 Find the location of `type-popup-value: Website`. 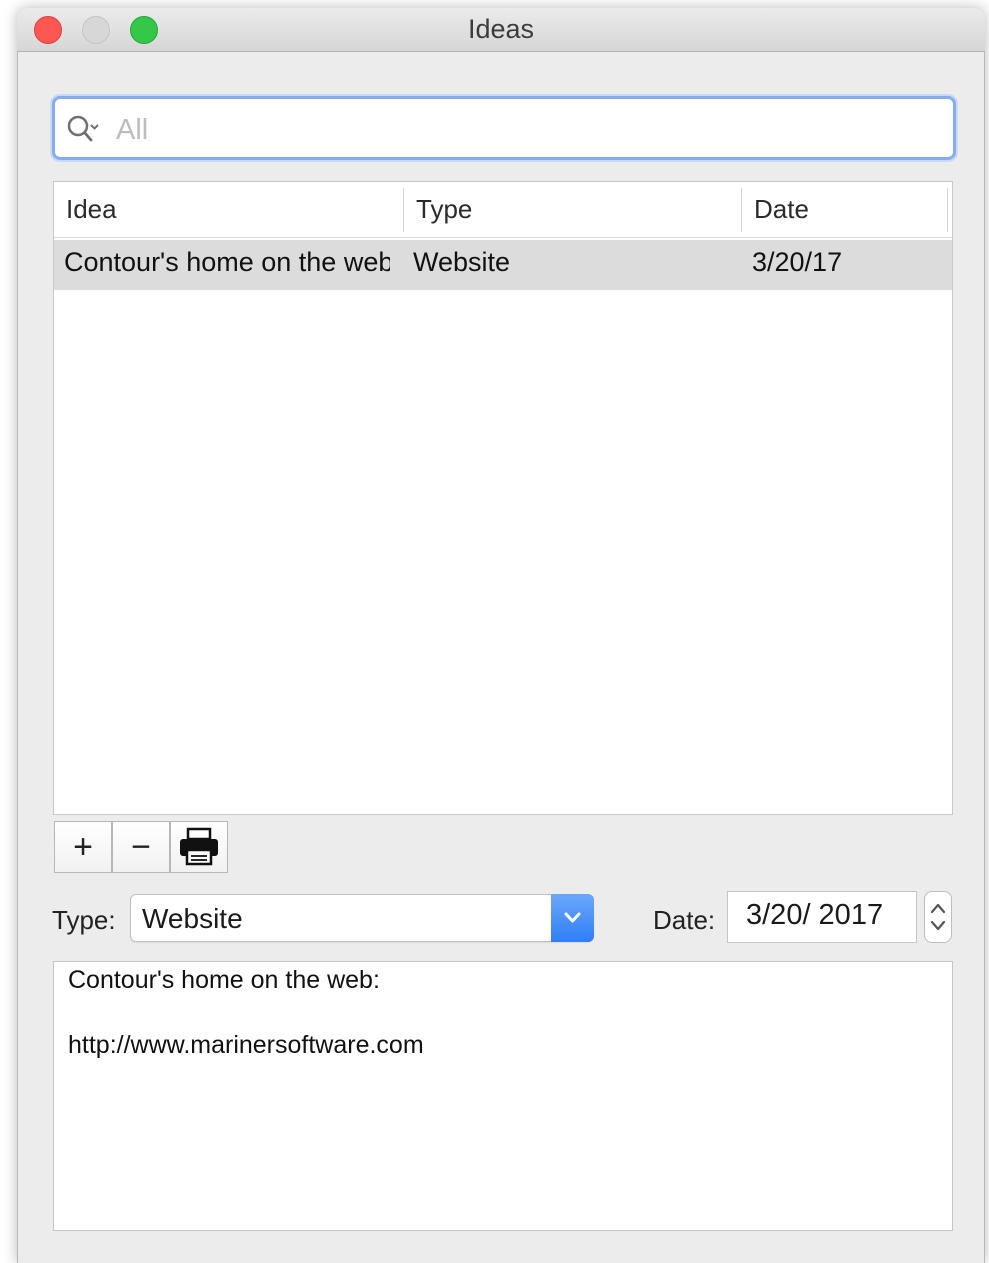

type-popup-value: Website is located at coordinates (192, 918).